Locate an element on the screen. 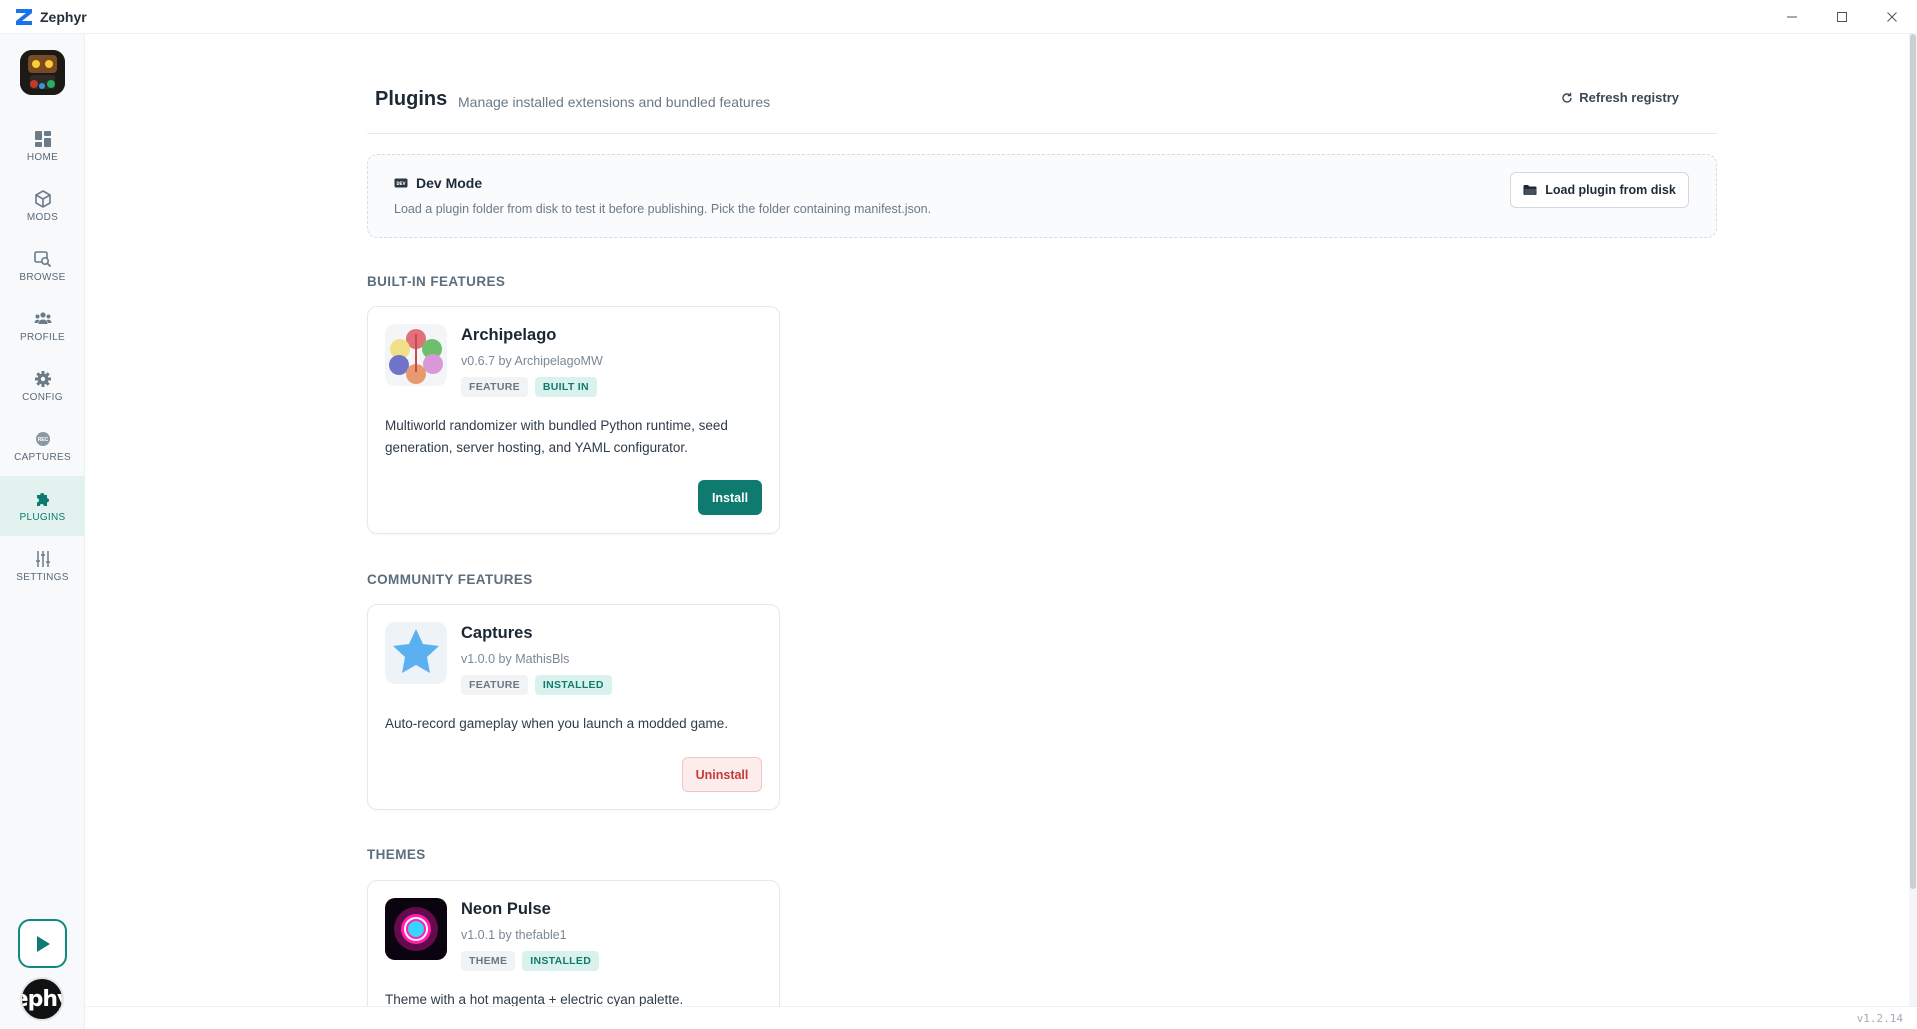 Image resolution: width=1917 pixels, height=1029 pixels. account-avatar-text: ephy is located at coordinates (42, 999).